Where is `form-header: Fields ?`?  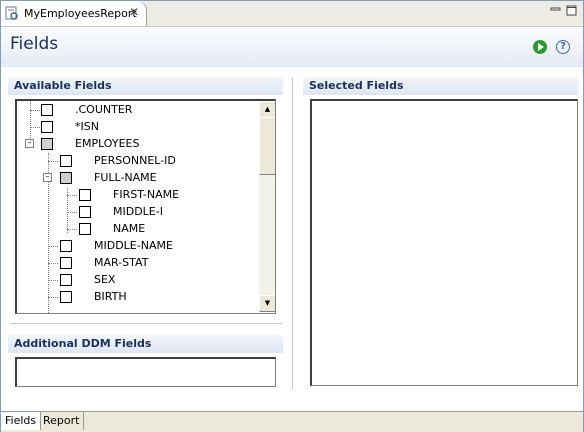 form-header: Fields ? is located at coordinates (292, 47).